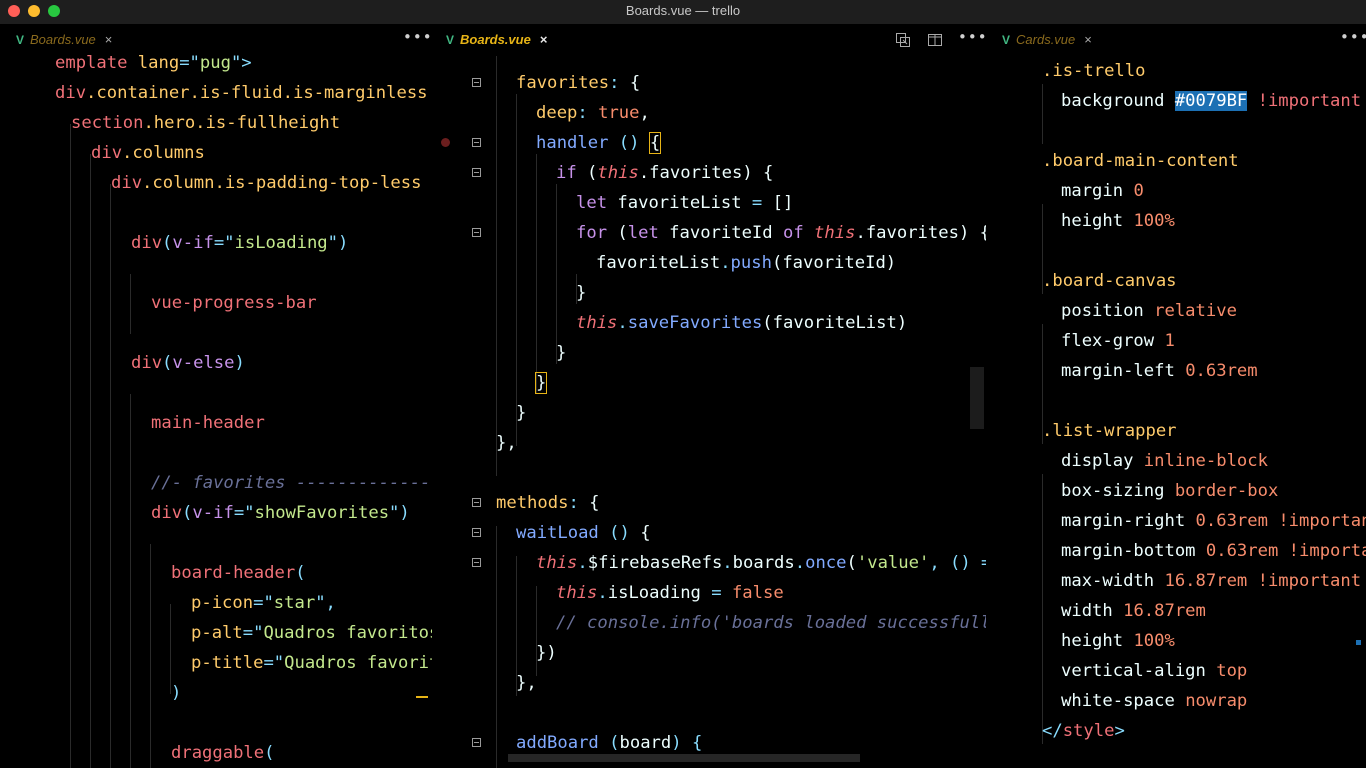  I want to click on code-line: div(v-if="showFavorites"), so click(280, 513).